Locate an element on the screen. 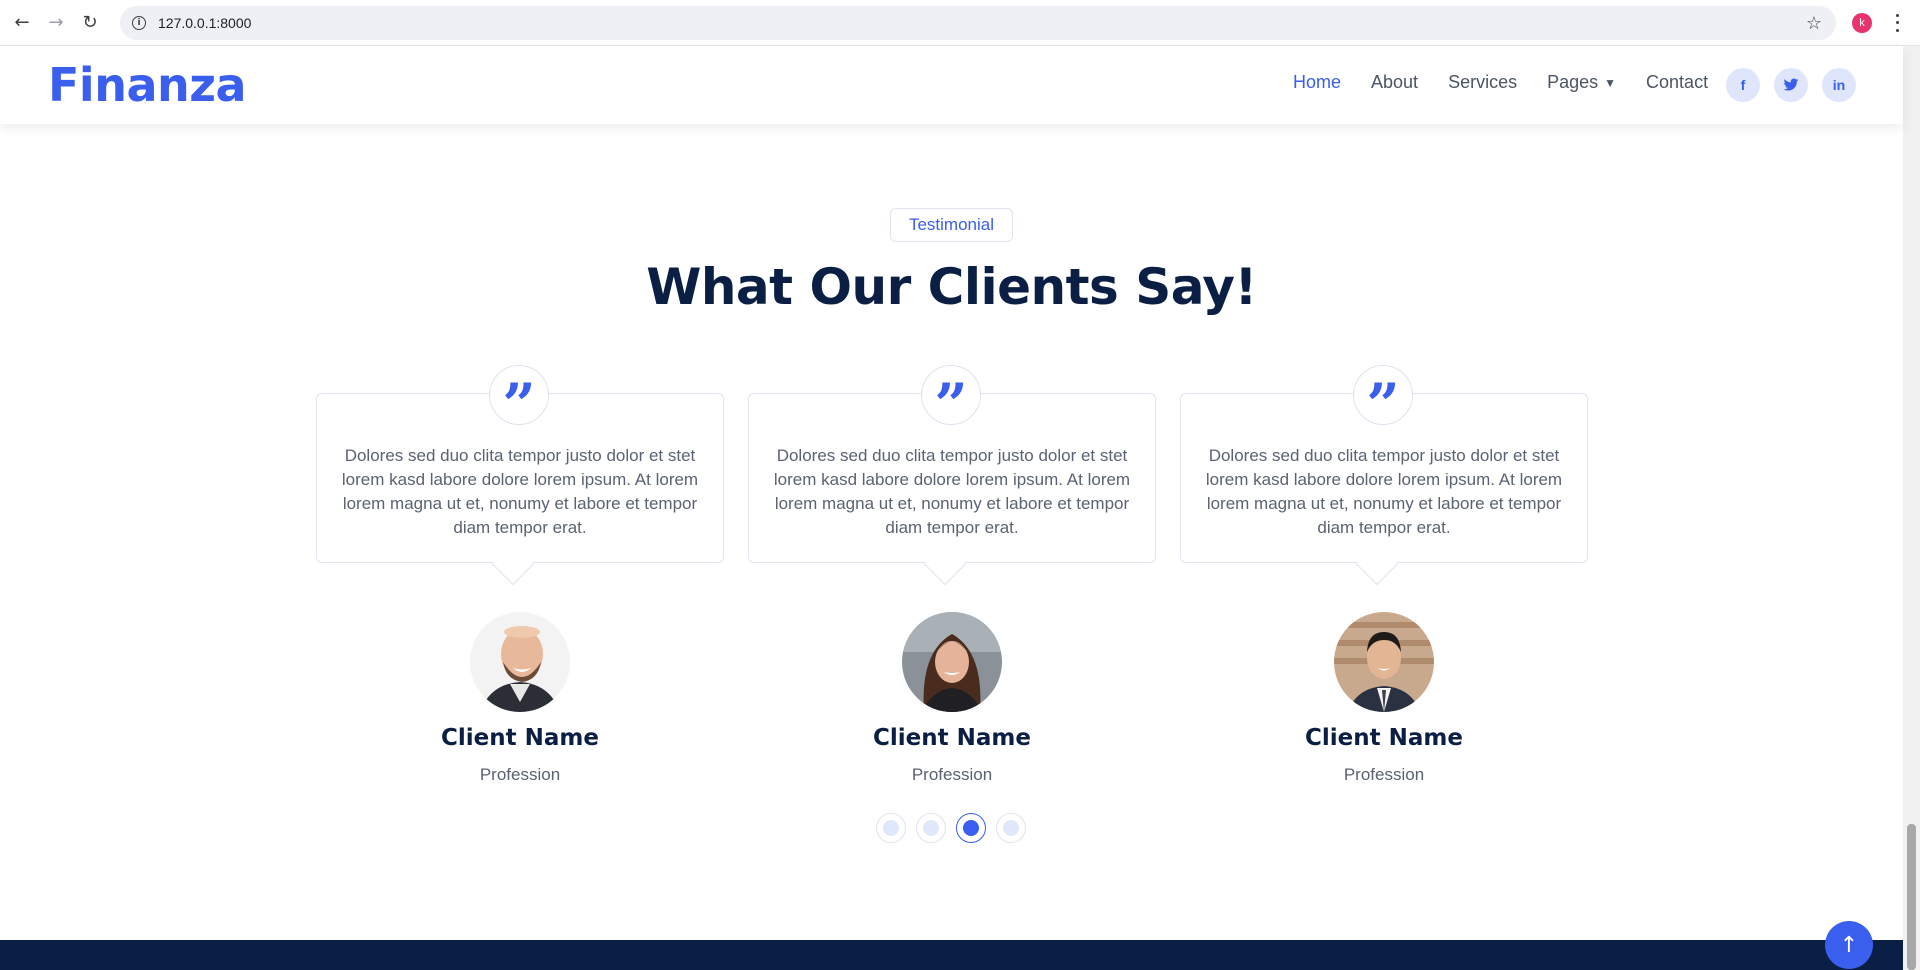  reload-icon: ↻ is located at coordinates (90, 23).